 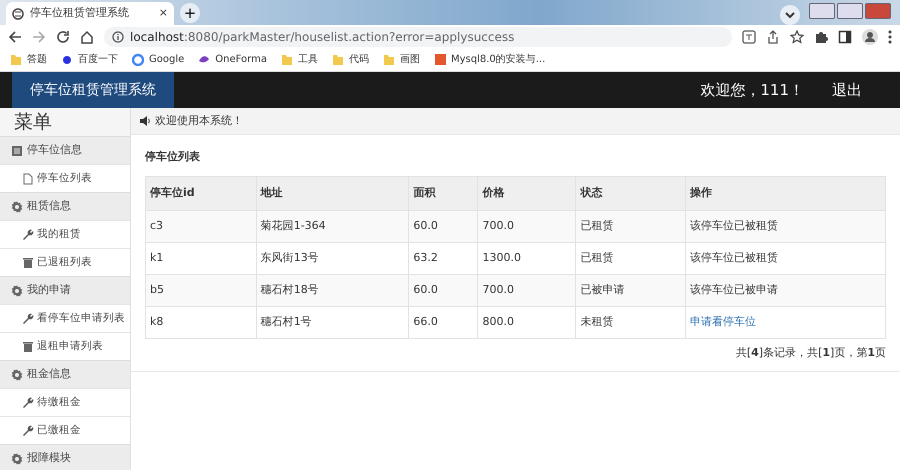 I want to click on table-cell: 该停车位已被申请, so click(x=785, y=290).